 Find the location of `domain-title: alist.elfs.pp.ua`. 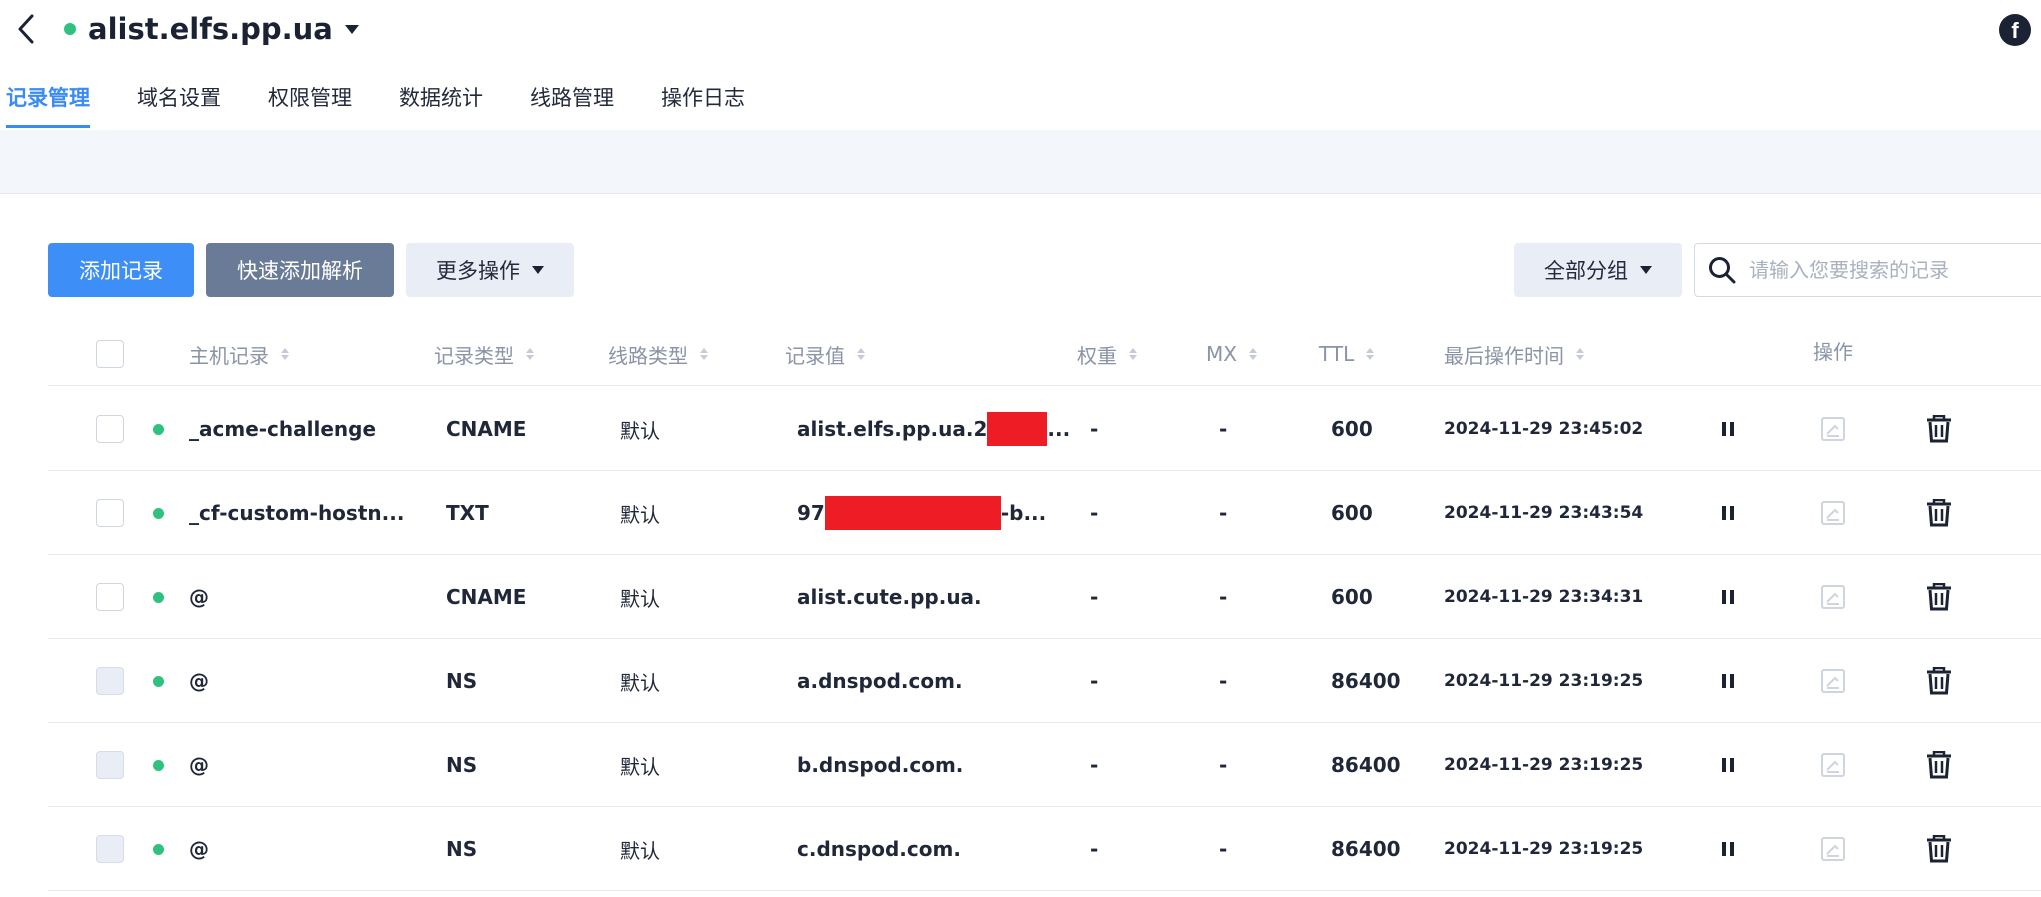

domain-title: alist.elfs.pp.ua is located at coordinates (210, 29).